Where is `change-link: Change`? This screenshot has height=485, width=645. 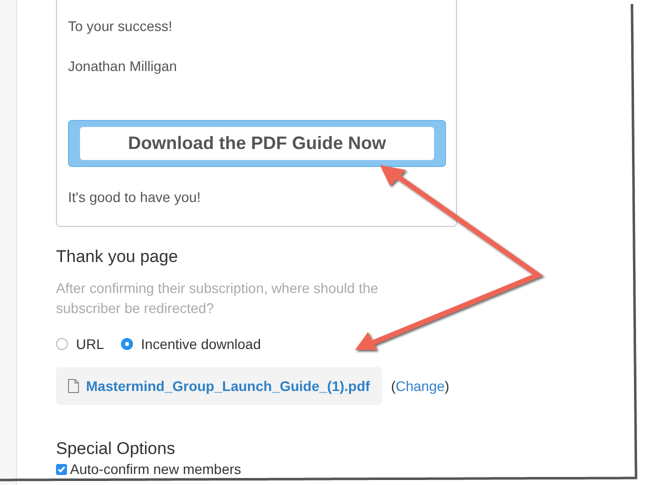 change-link: Change is located at coordinates (420, 386).